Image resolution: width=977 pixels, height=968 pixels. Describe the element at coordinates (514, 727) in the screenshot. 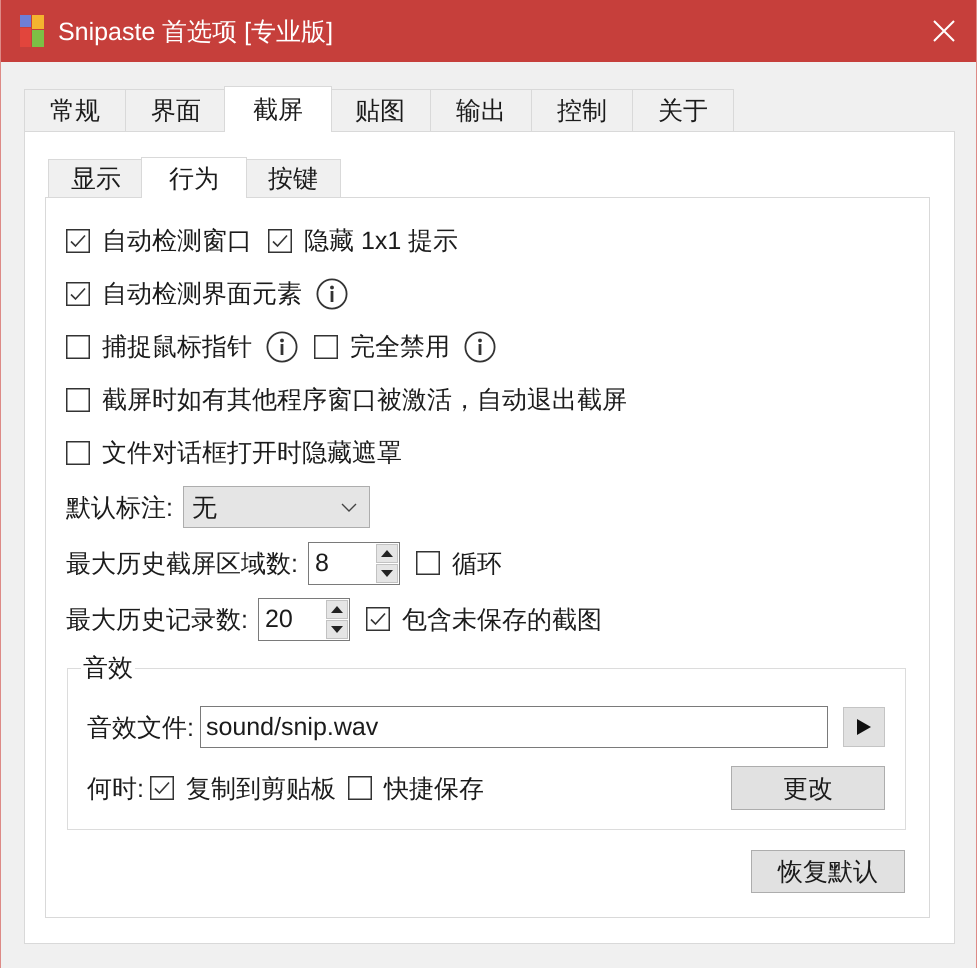

I see `file-path-field: sound/snip.wav` at that location.